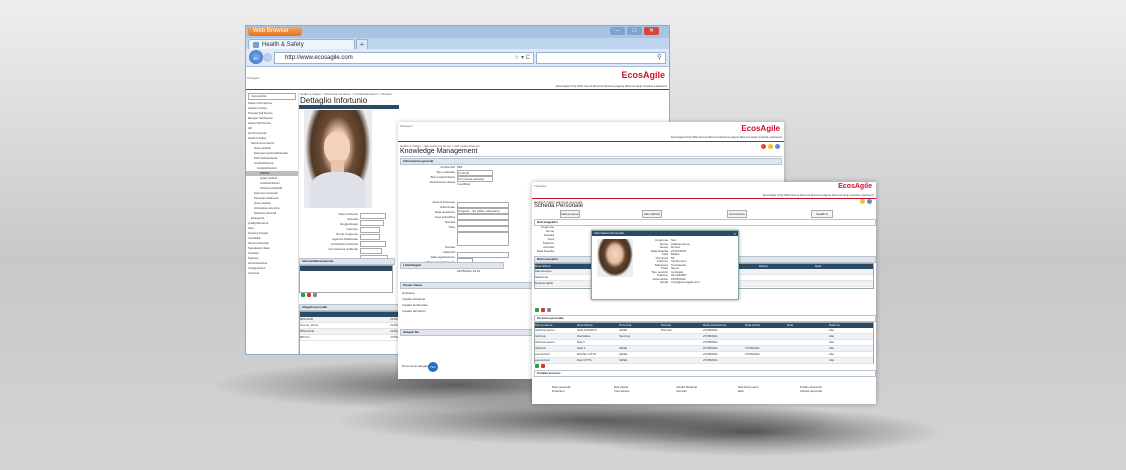 The width and height of the screenshot is (1126, 470). What do you see at coordinates (686, 282) in the screenshot?
I see `popup-field: Email csun@ecosagile.com` at bounding box center [686, 282].